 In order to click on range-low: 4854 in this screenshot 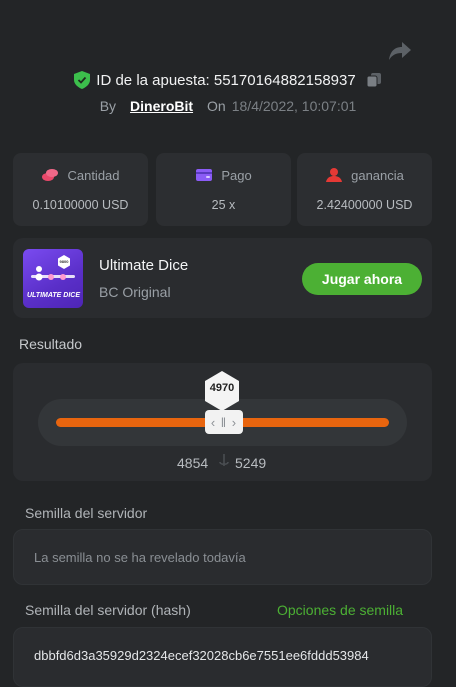, I will do `click(193, 463)`.